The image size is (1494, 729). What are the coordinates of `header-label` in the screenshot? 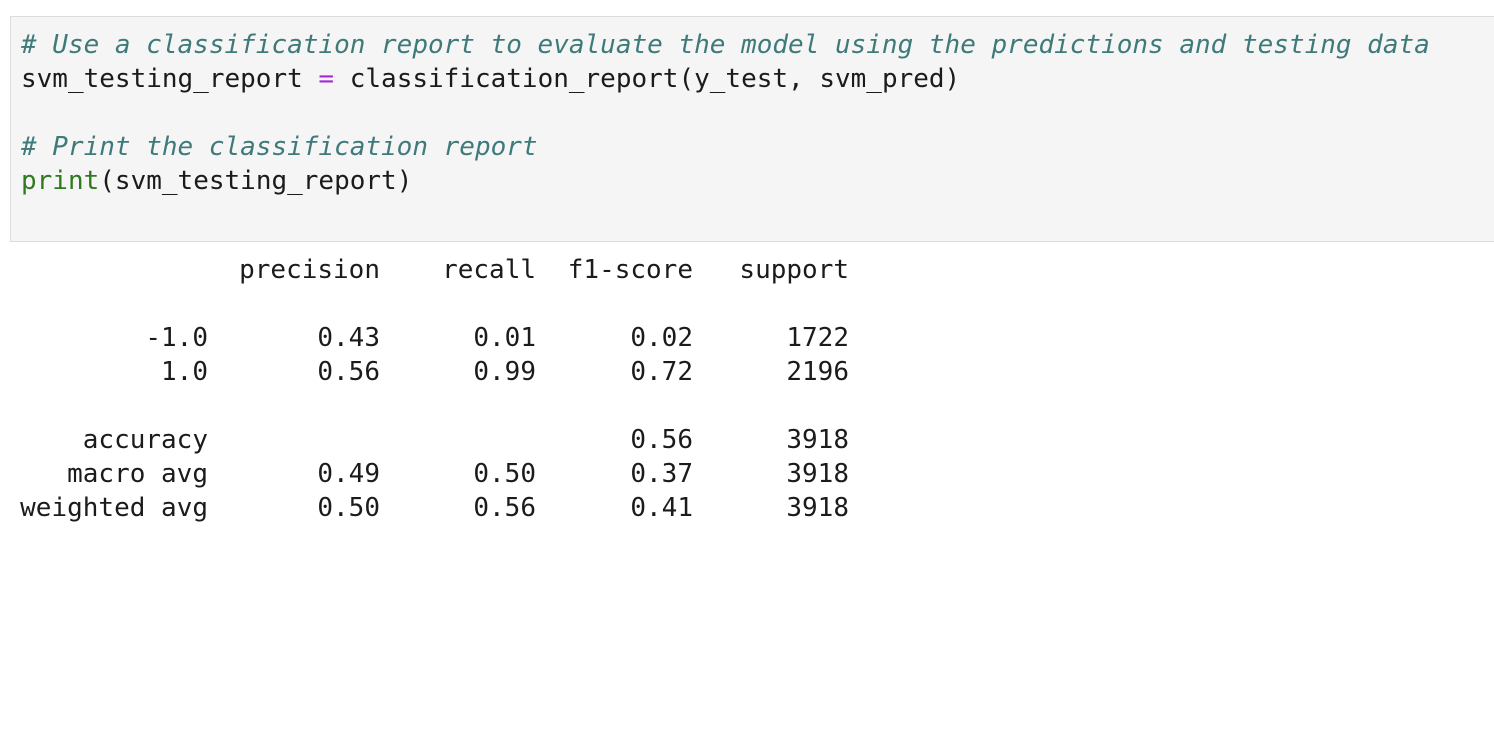 It's located at (114, 270).